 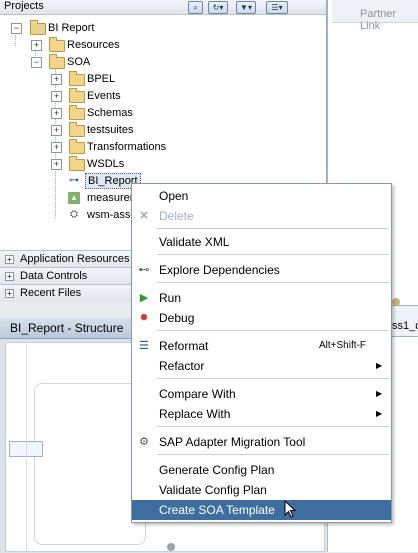 What do you see at coordinates (261, 346) in the screenshot?
I see `menu-reformat: ☰ Reformat Alt+Shift-F` at bounding box center [261, 346].